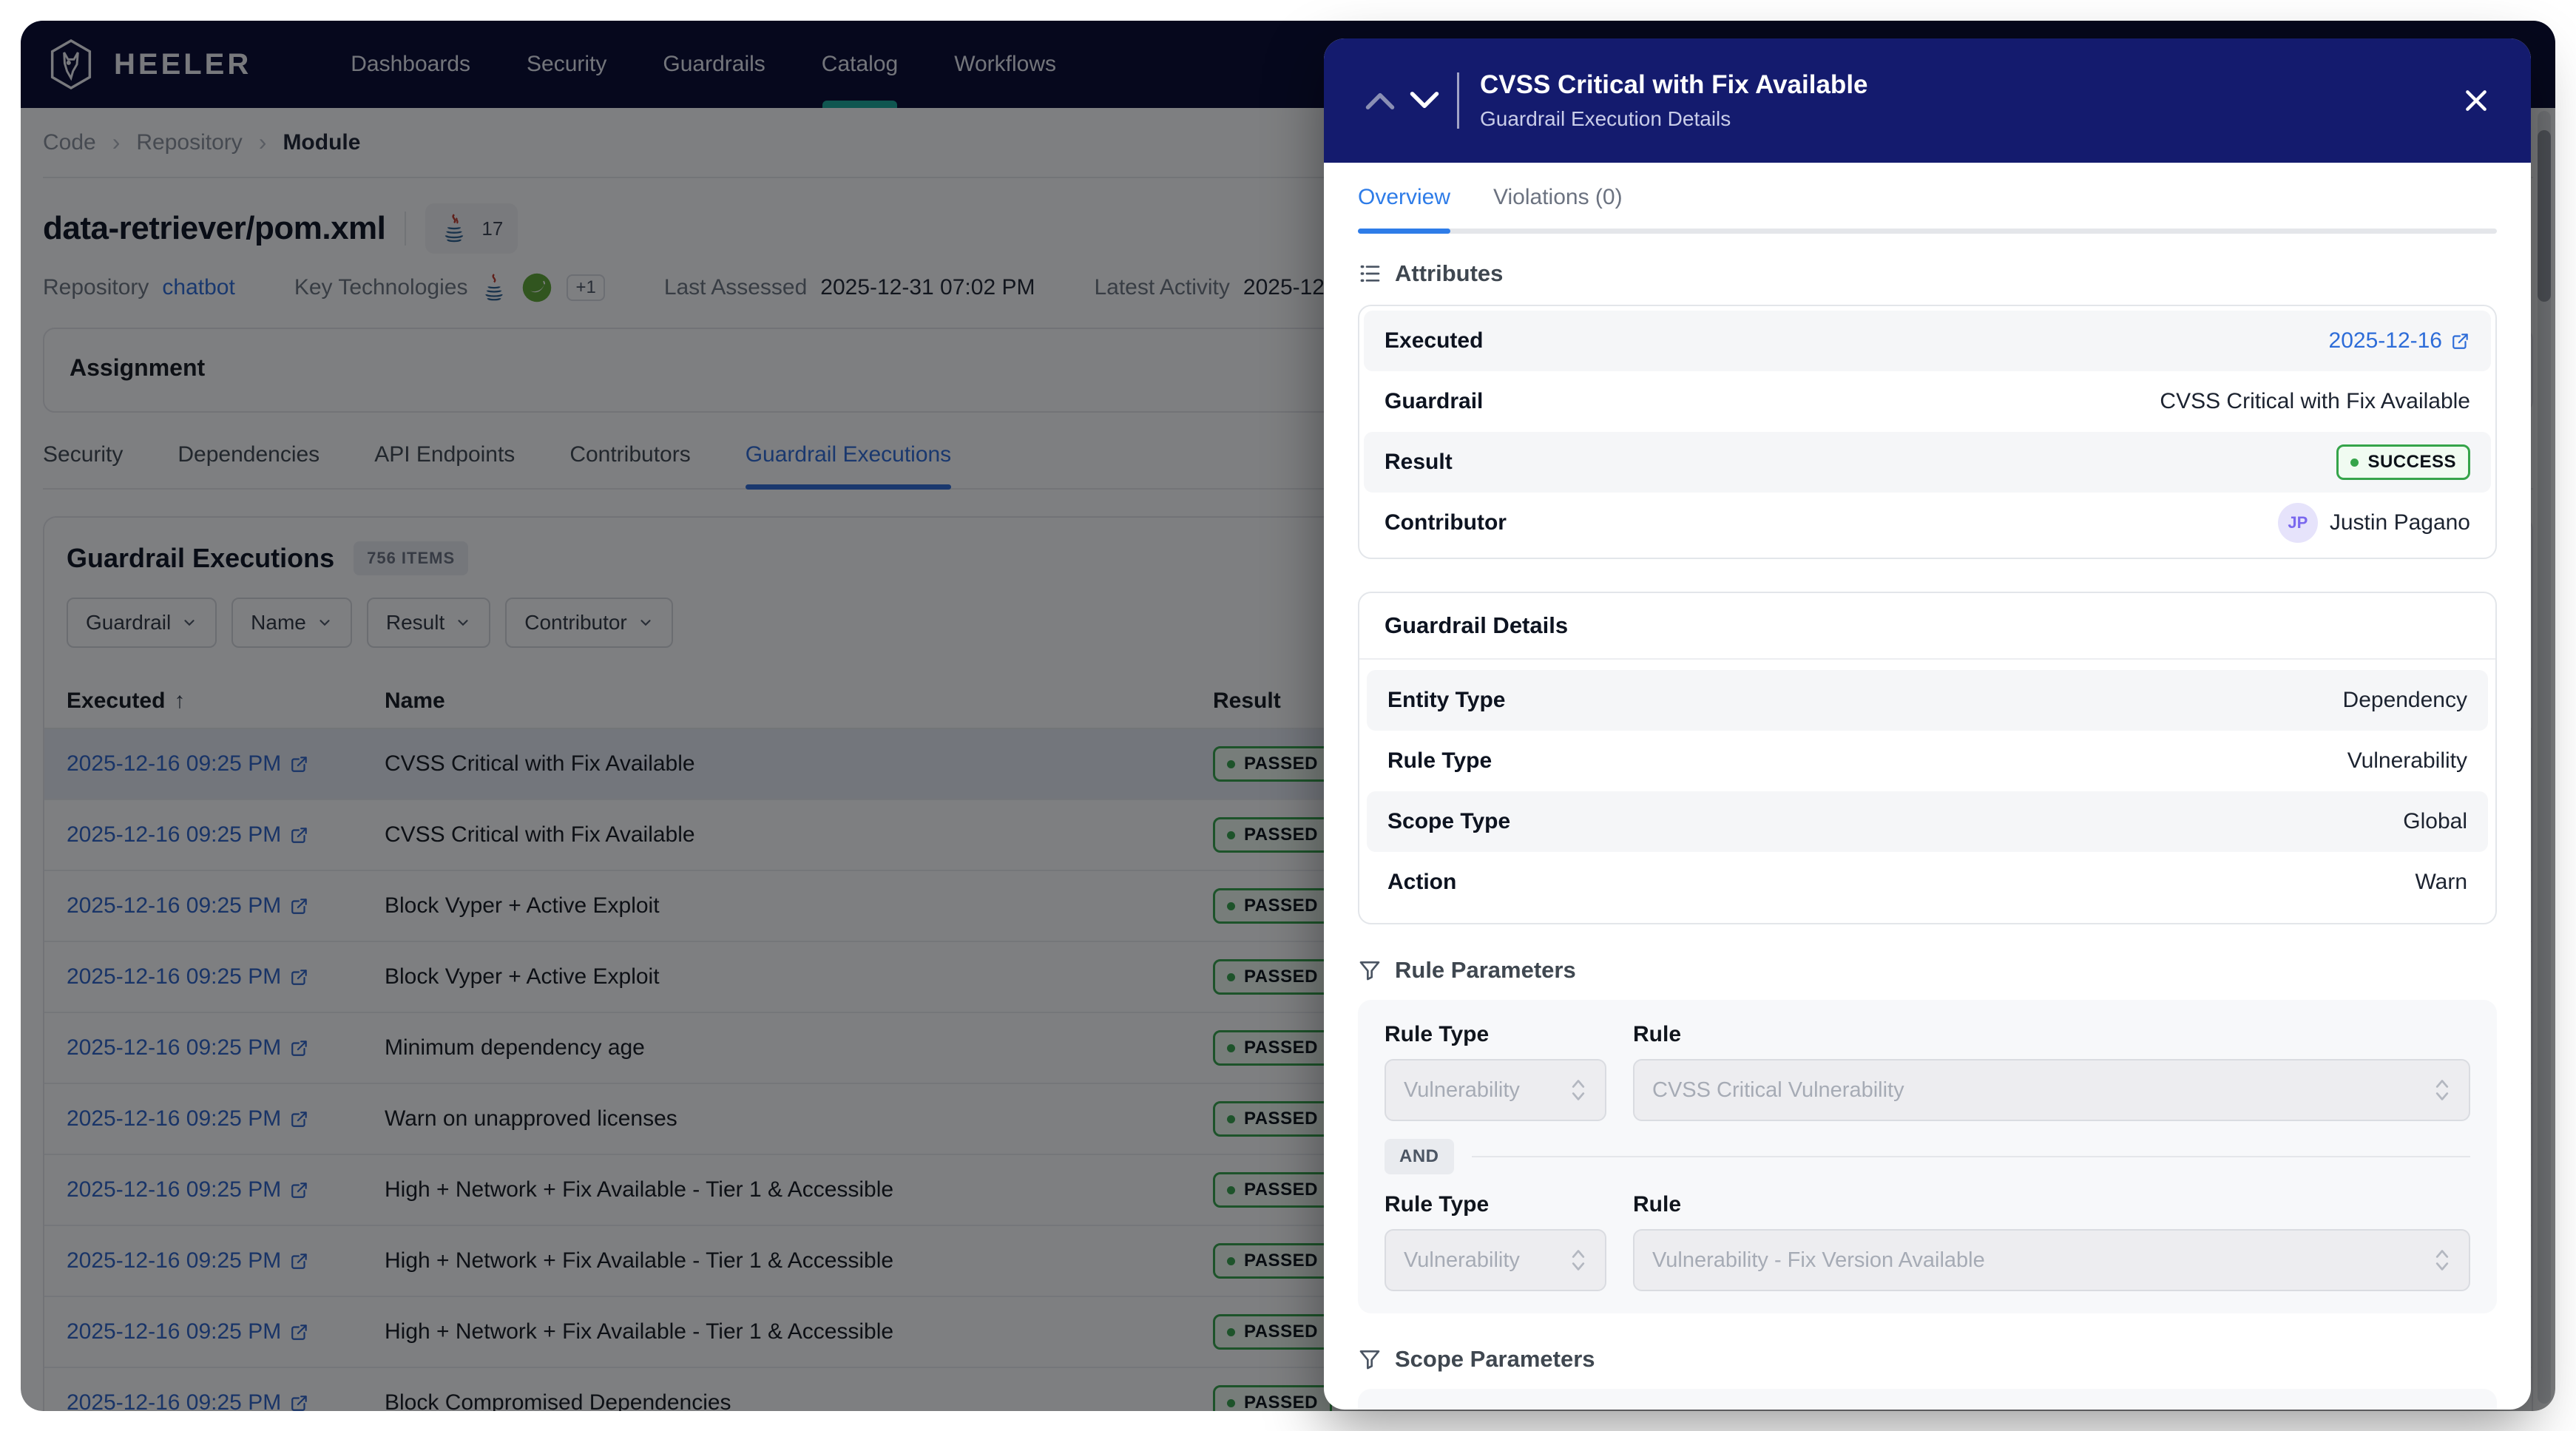  I want to click on drawer-tabs: Overview Violations (0), so click(1927, 198).